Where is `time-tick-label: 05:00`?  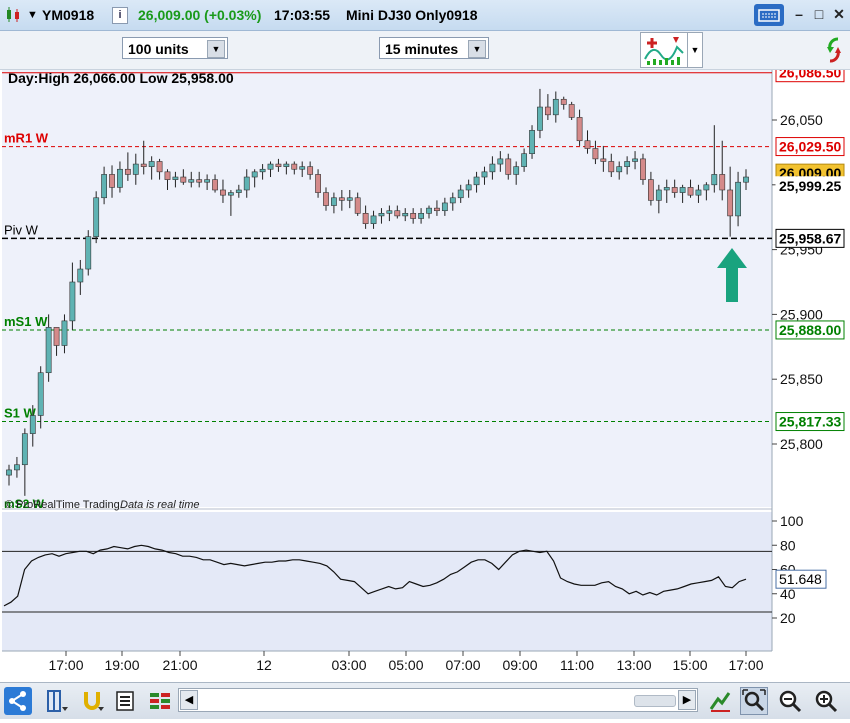 time-tick-label: 05:00 is located at coordinates (405, 665).